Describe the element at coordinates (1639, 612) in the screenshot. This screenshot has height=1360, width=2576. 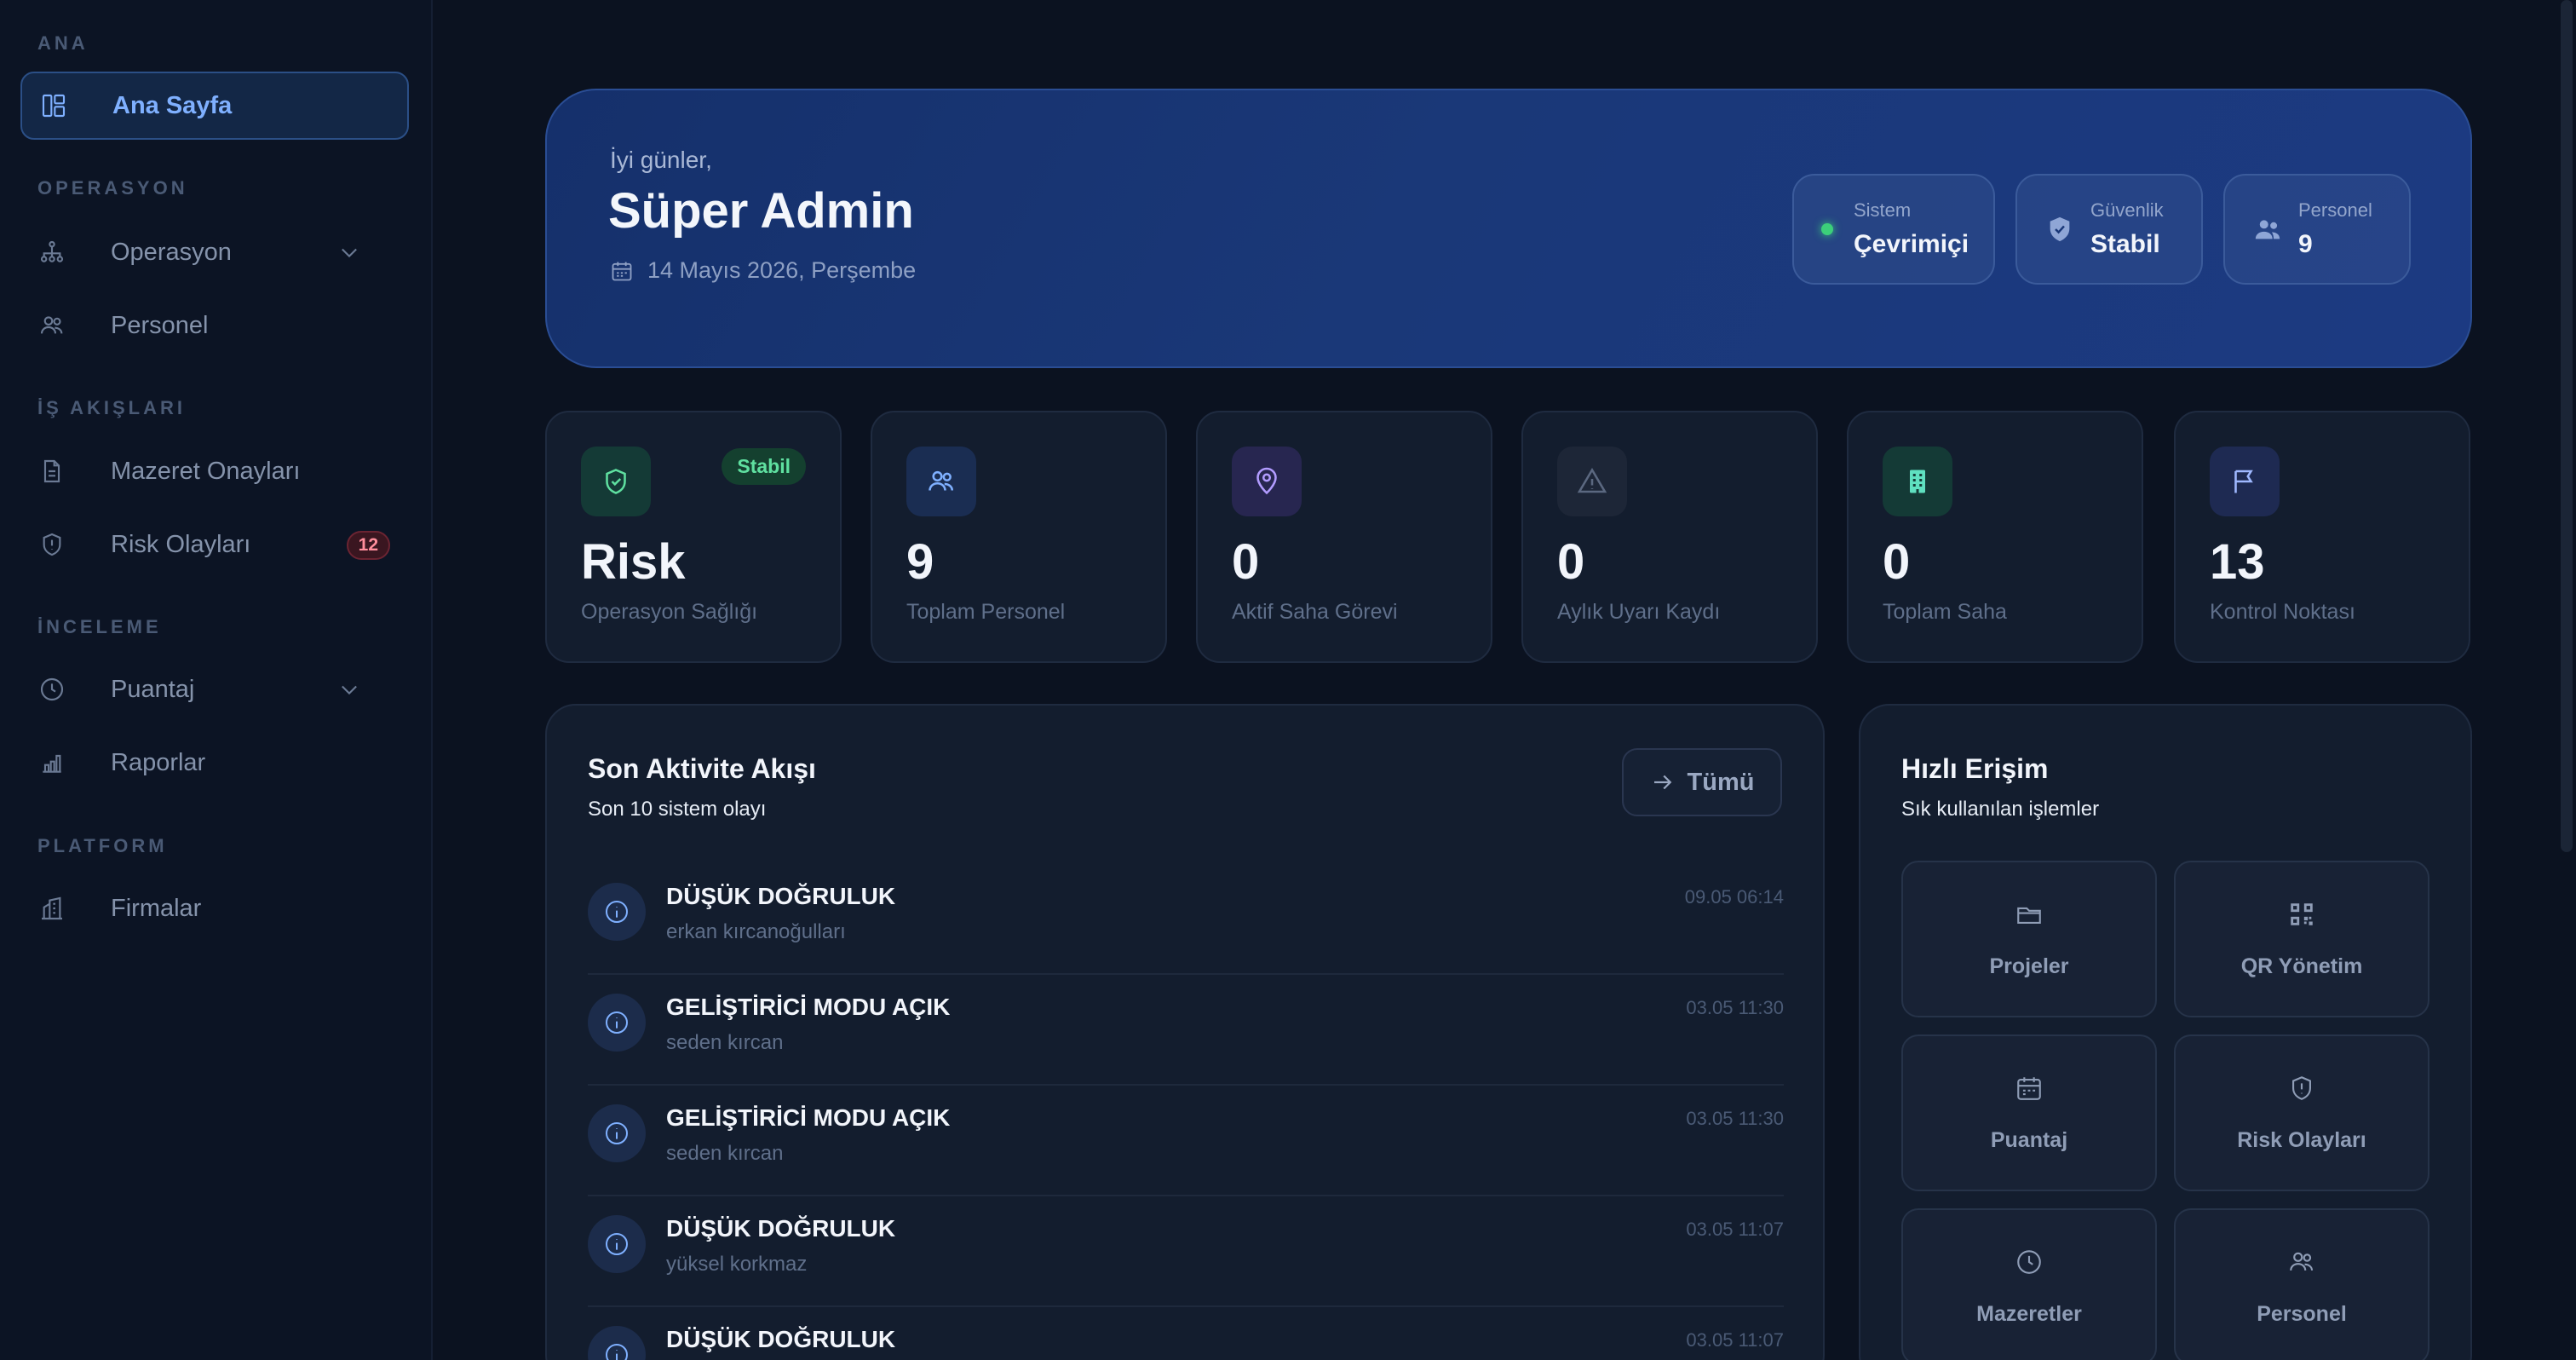
I see `stat-label: Aylık Uyarı Kaydı` at that location.